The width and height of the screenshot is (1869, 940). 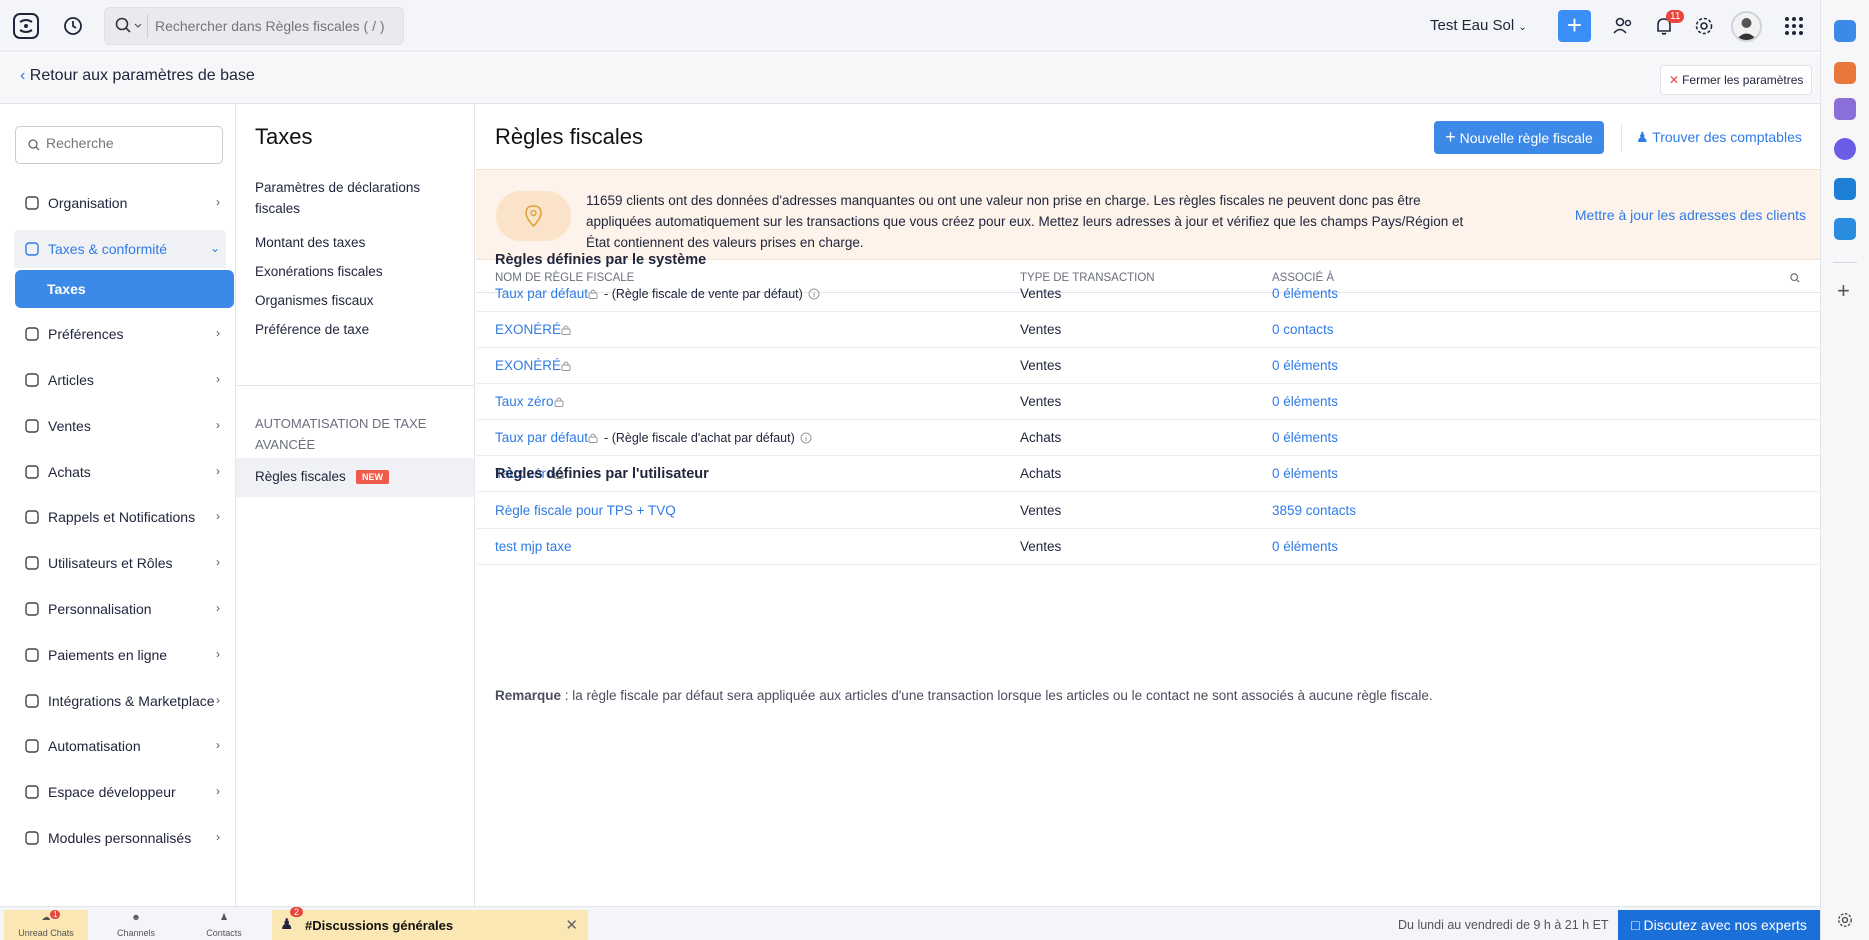 What do you see at coordinates (120, 517) in the screenshot?
I see `sidebar-item-reminders: Rappels et Notifications ›` at bounding box center [120, 517].